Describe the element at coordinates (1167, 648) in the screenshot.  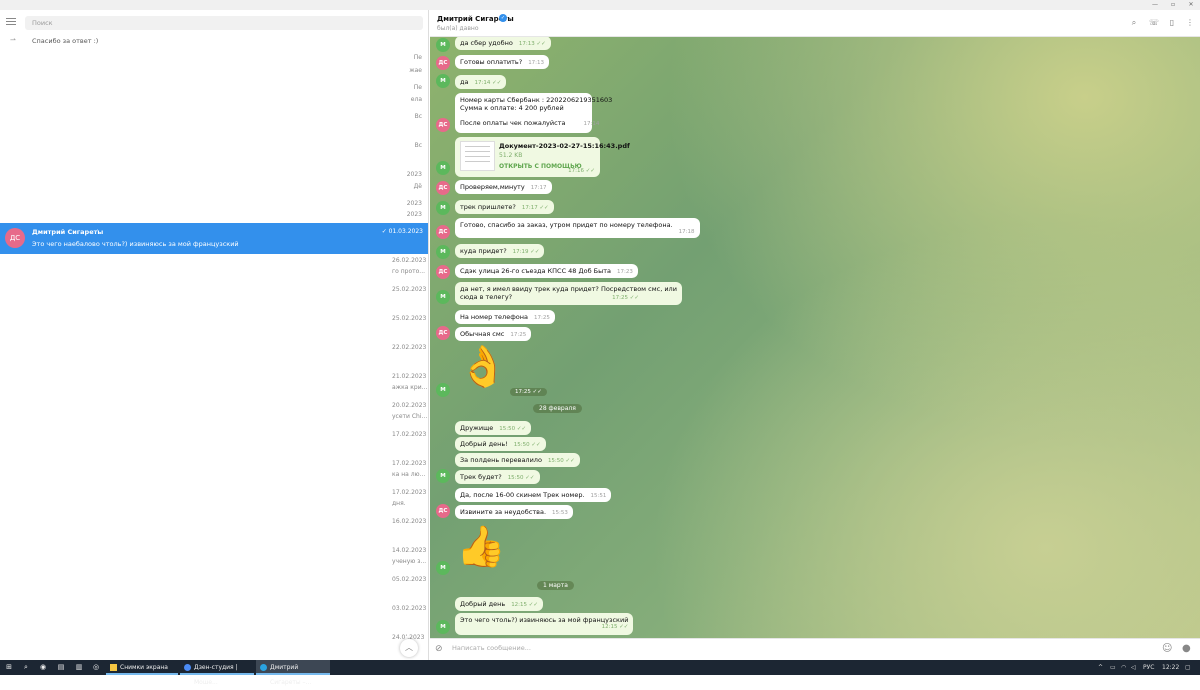
I see `emoji-icon: ☺` at that location.